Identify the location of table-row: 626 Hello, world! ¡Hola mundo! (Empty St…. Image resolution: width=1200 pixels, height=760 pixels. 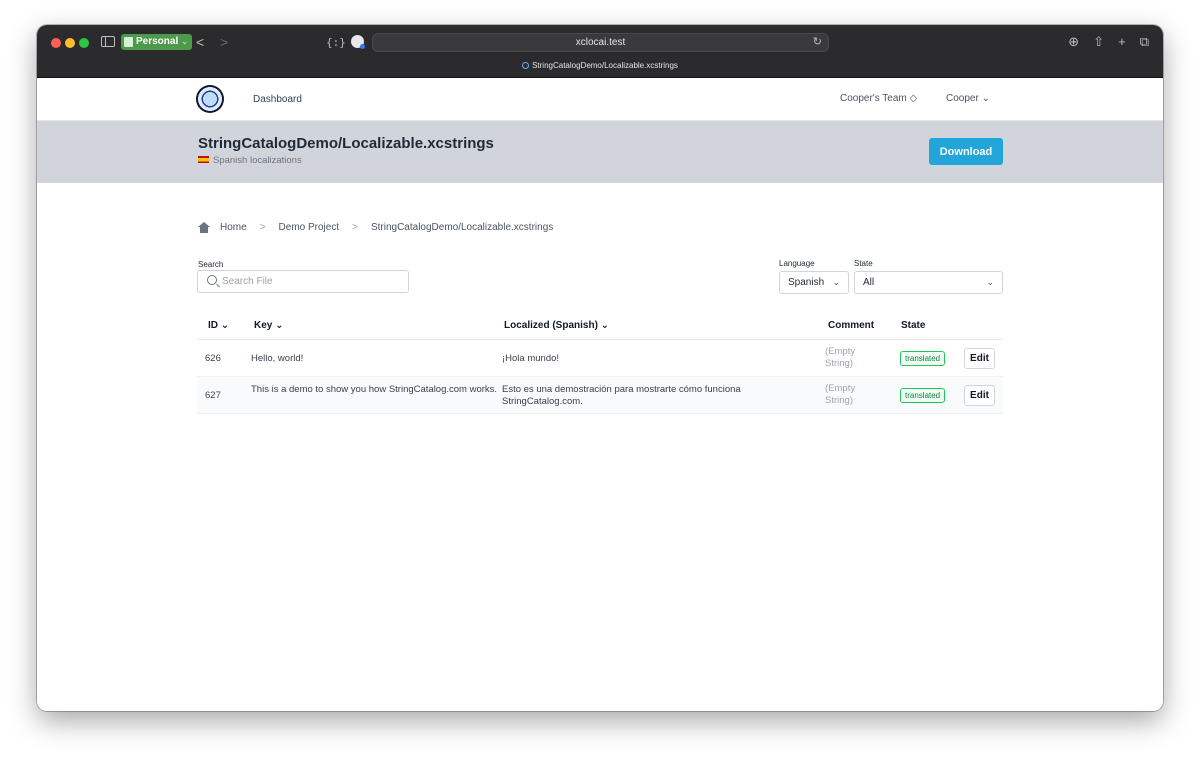
(600, 358).